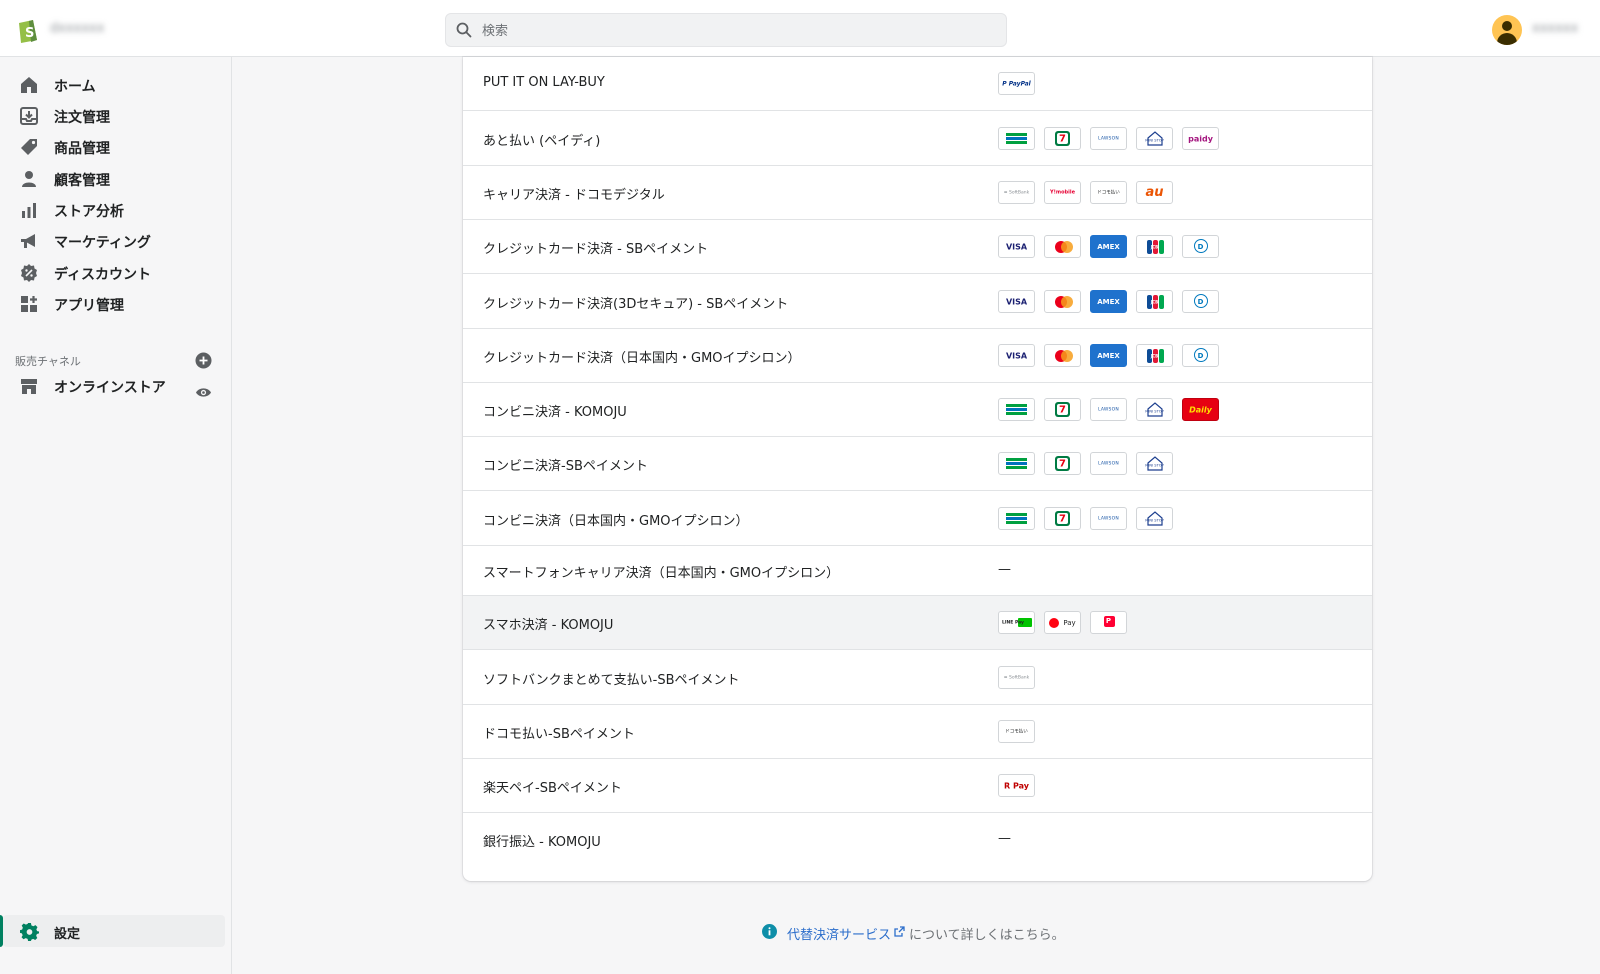 The width and height of the screenshot is (1600, 974). I want to click on payment-provider-row: 銀行振込 - KOMOJU —, so click(917, 847).